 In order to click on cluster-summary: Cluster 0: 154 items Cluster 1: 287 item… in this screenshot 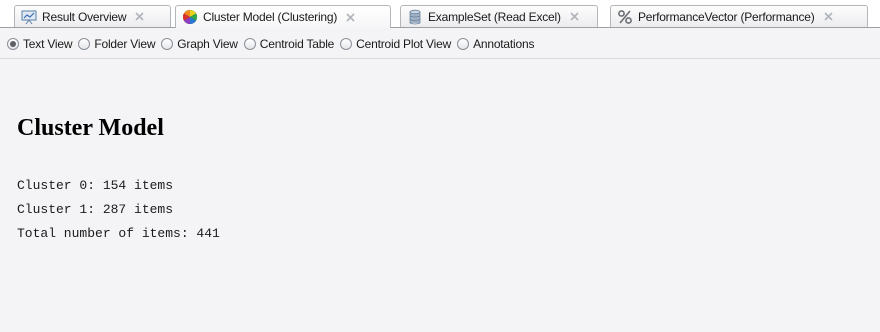, I will do `click(118, 210)`.